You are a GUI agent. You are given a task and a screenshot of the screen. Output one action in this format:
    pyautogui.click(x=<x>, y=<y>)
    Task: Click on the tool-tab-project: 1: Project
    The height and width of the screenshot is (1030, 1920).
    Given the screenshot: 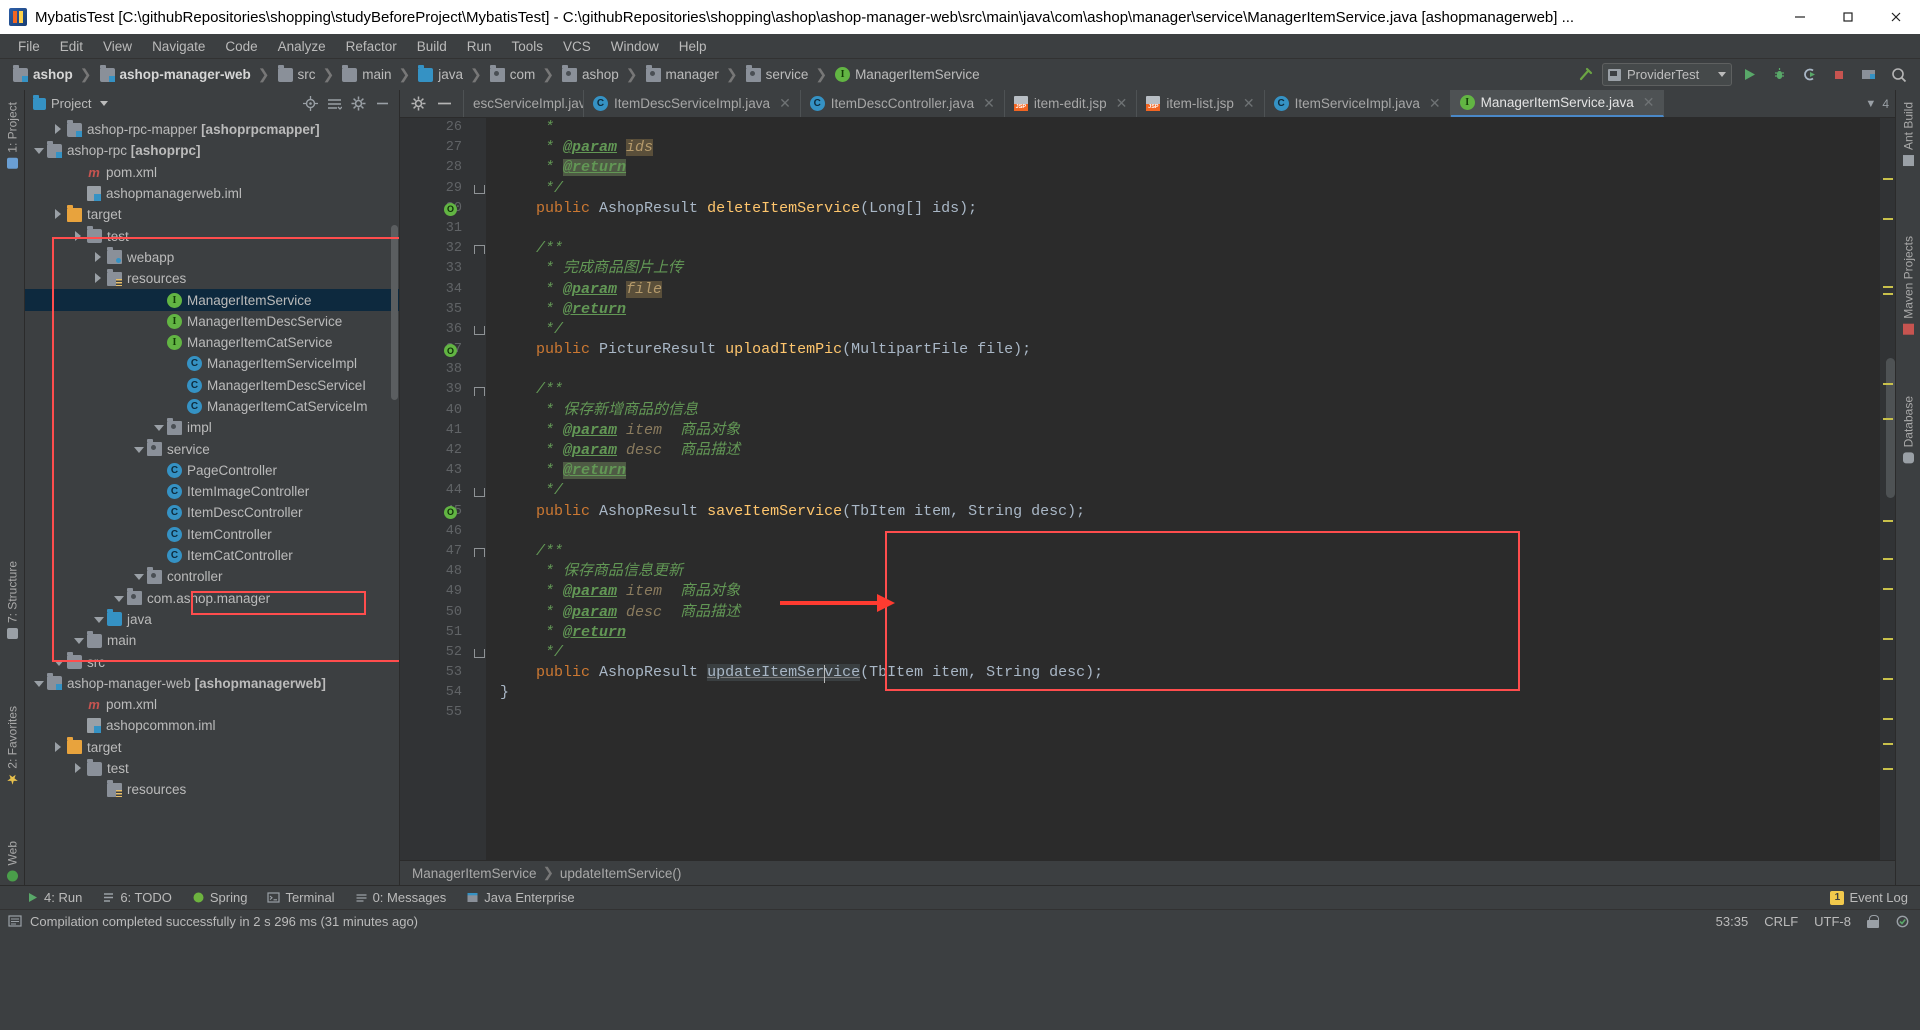 What is the action you would take?
    pyautogui.click(x=12, y=135)
    